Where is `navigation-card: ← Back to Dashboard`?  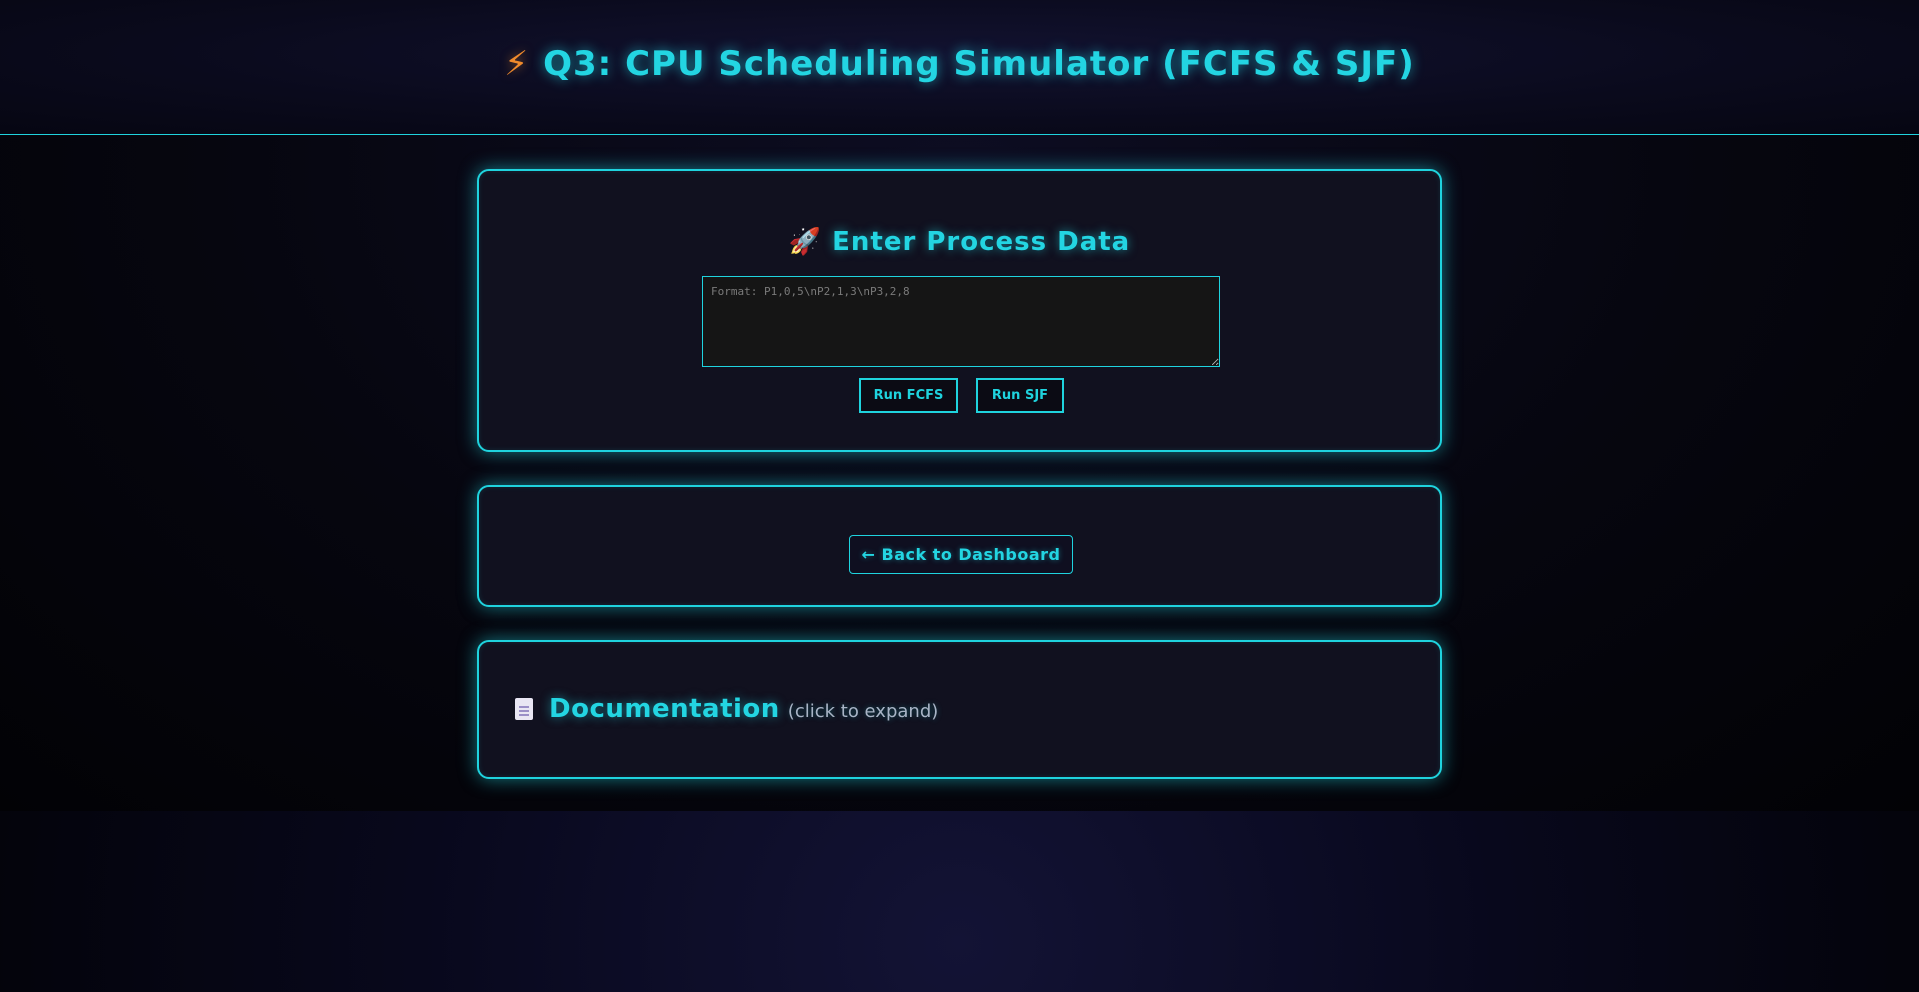
navigation-card: ← Back to Dashboard is located at coordinates (959, 546).